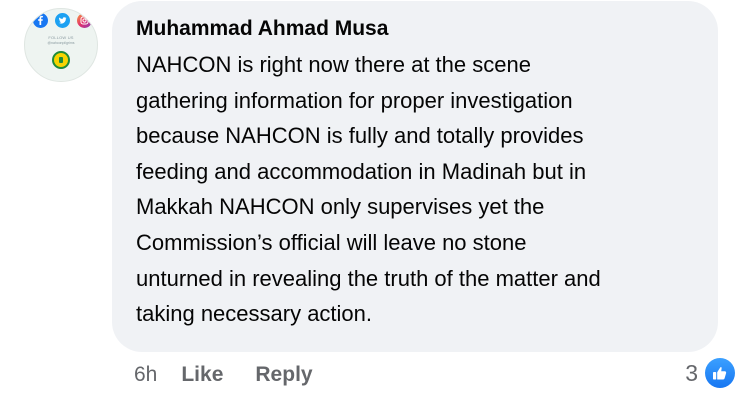 This screenshot has width=750, height=401. I want to click on avatar: FOLLOW US @nahconpilgrims, so click(61, 45).